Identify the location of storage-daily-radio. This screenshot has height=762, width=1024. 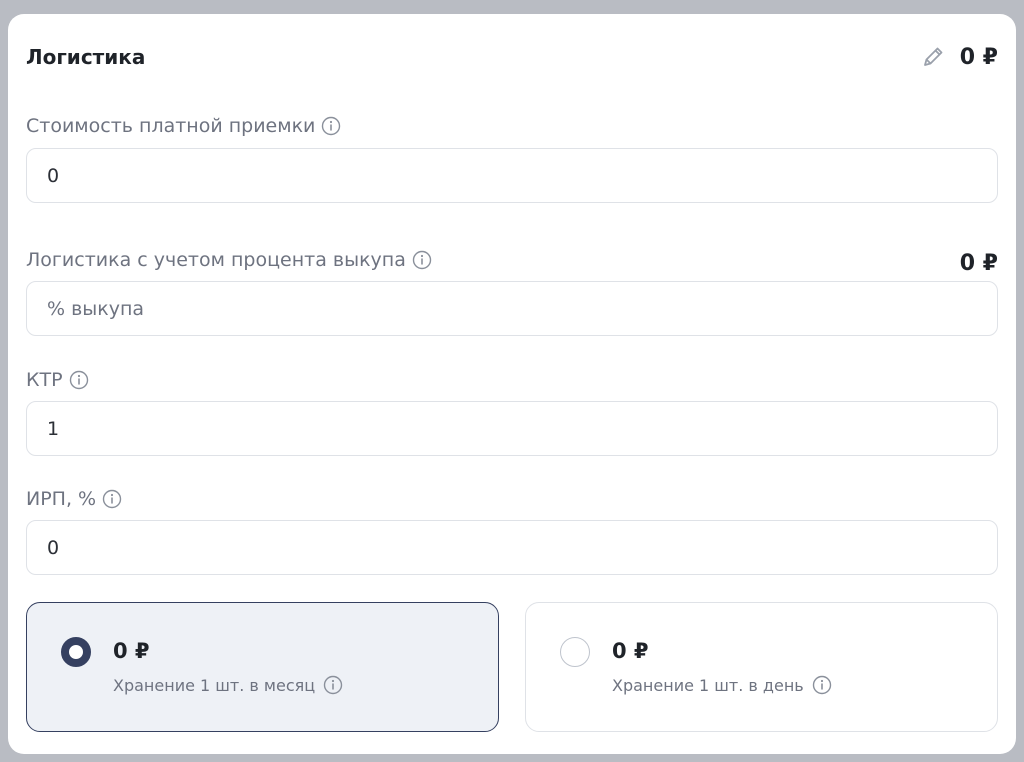
(575, 652).